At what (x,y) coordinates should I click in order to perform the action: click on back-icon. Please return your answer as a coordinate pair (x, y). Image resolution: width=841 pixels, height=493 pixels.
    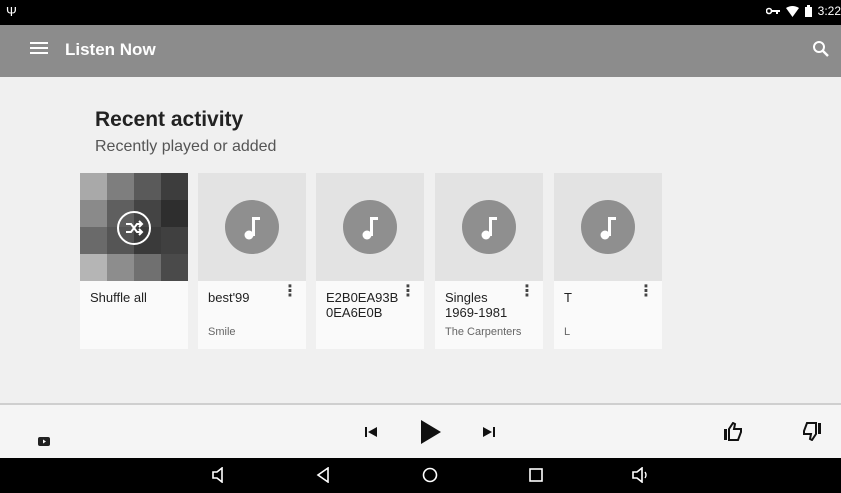
    Looking at the image, I should click on (323, 475).